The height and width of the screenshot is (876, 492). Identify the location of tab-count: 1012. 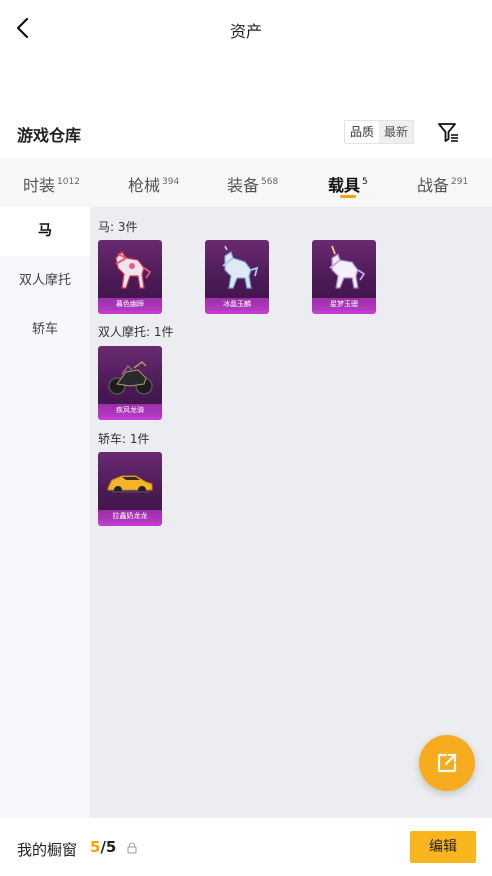
(68, 182).